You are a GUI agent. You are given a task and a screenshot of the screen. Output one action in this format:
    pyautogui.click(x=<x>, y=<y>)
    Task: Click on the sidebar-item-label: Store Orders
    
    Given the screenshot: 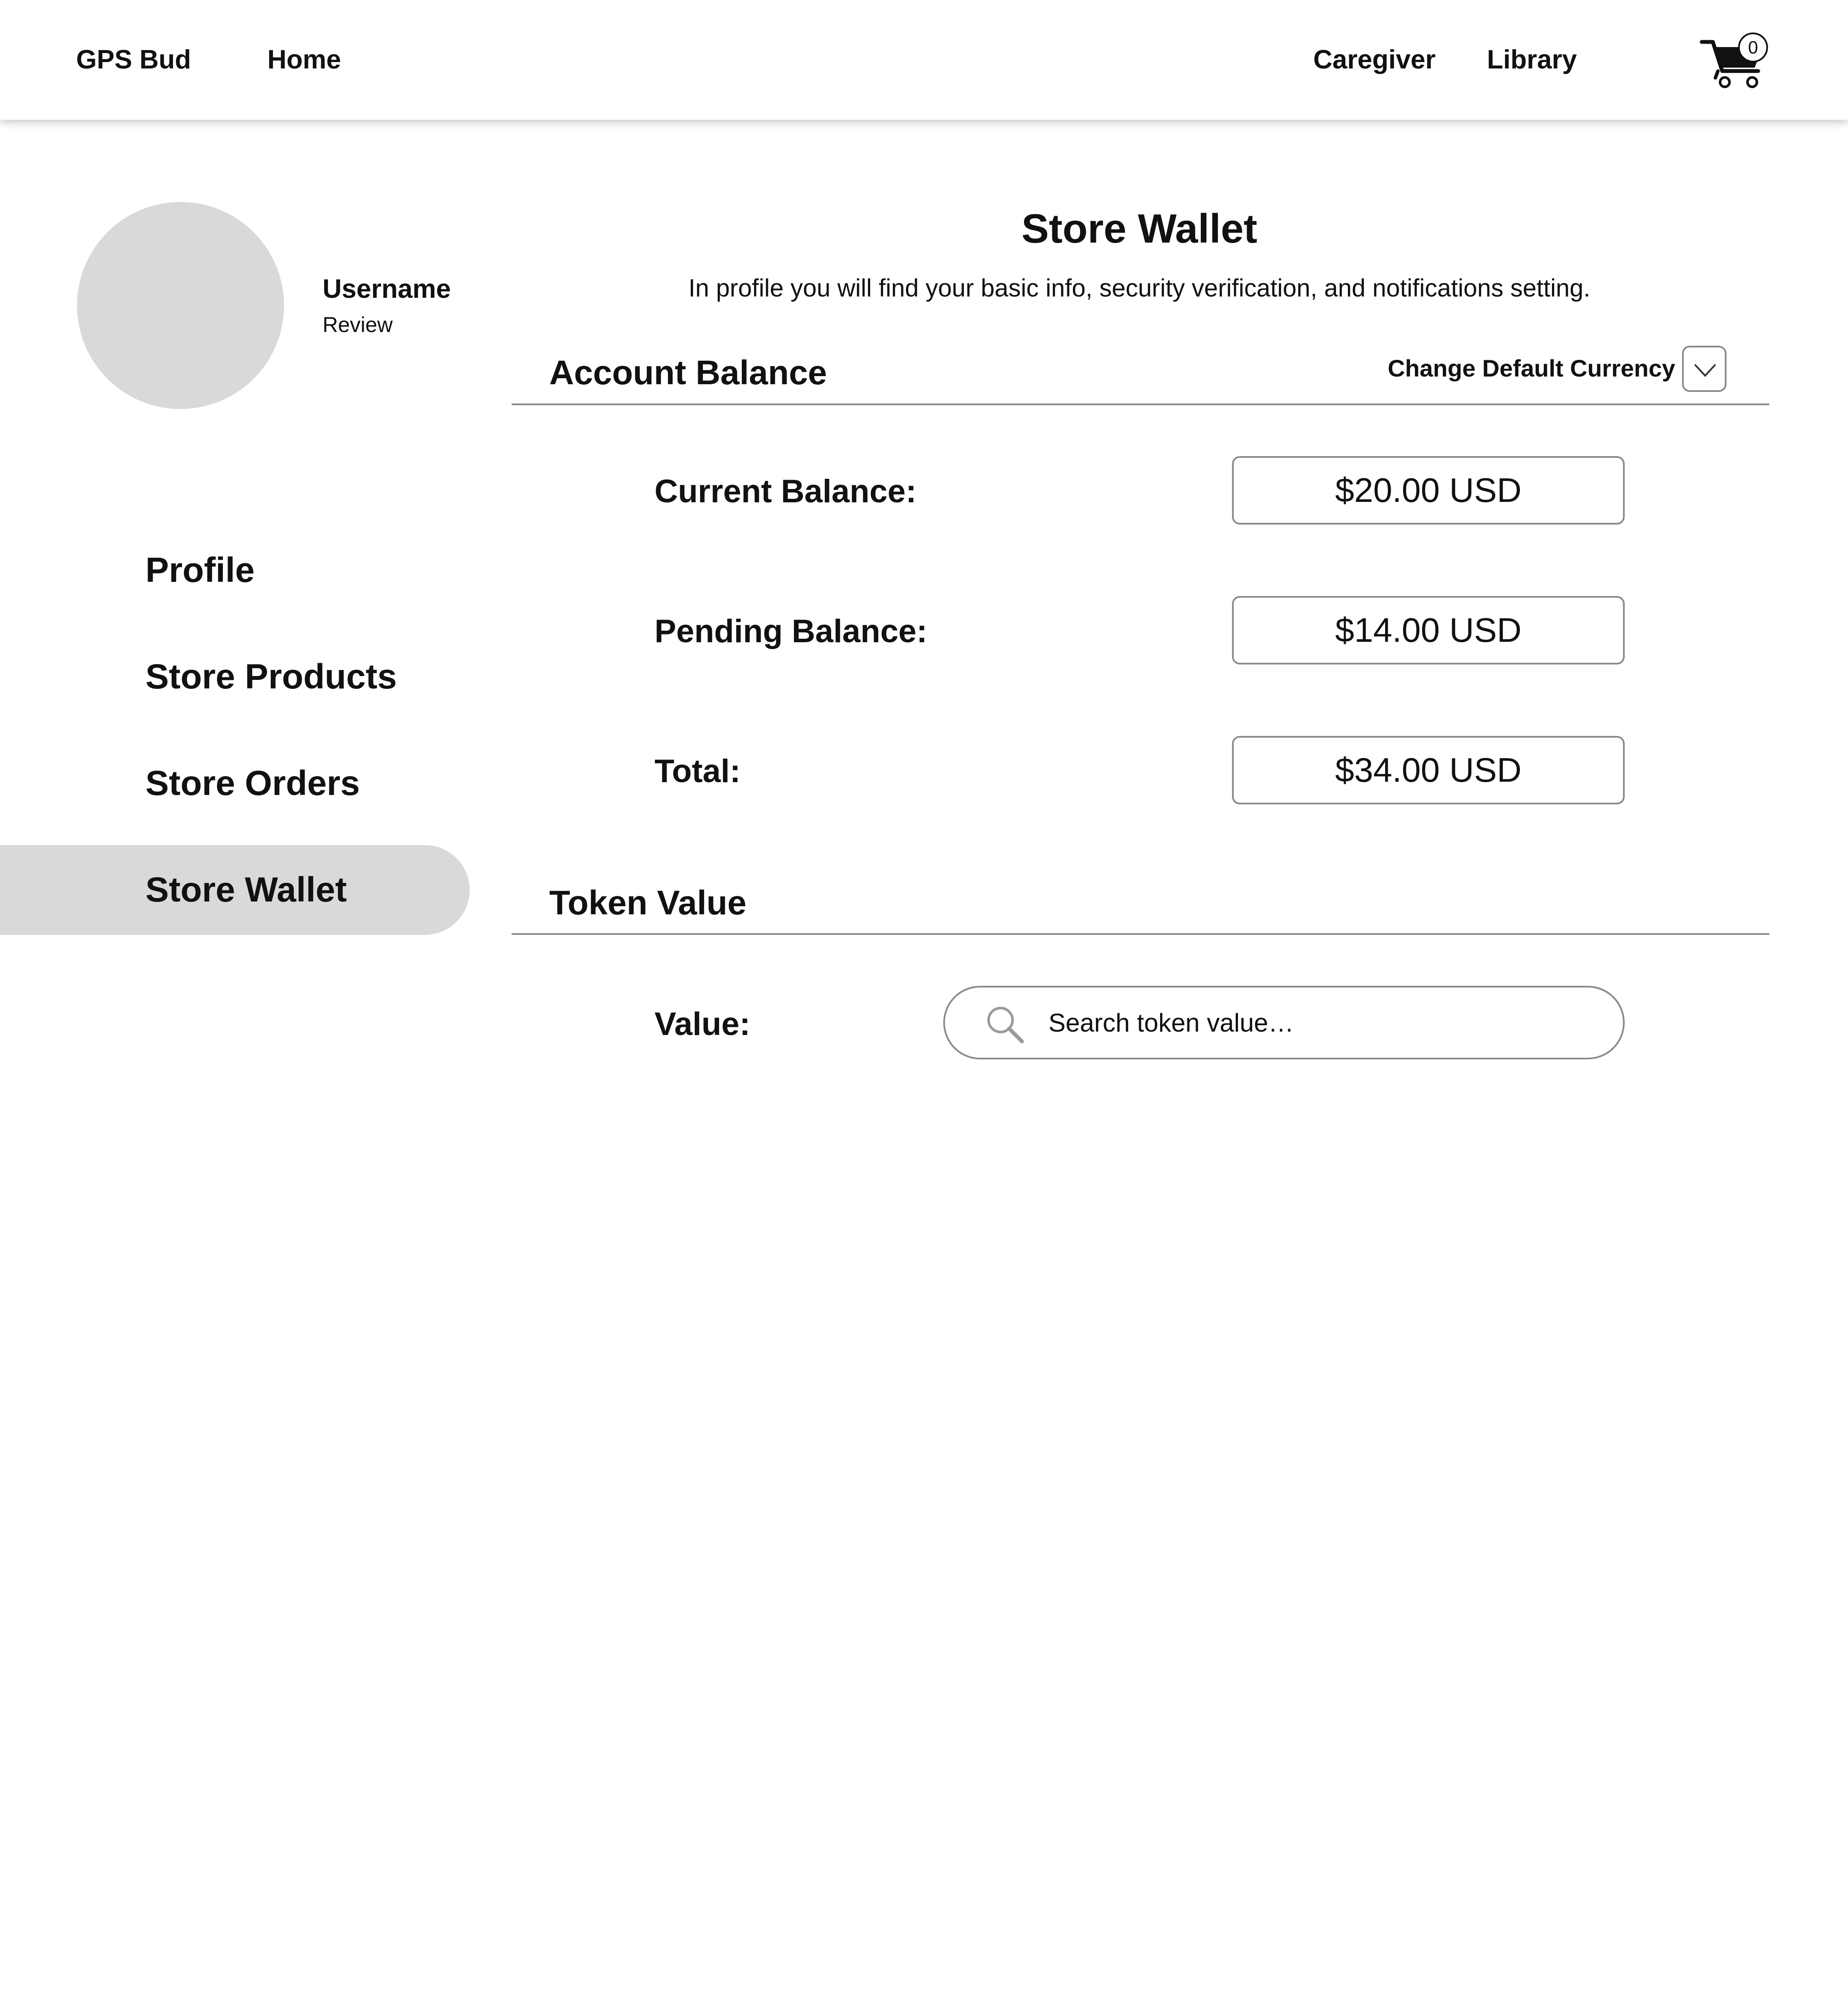 What is the action you would take?
    pyautogui.click(x=252, y=783)
    